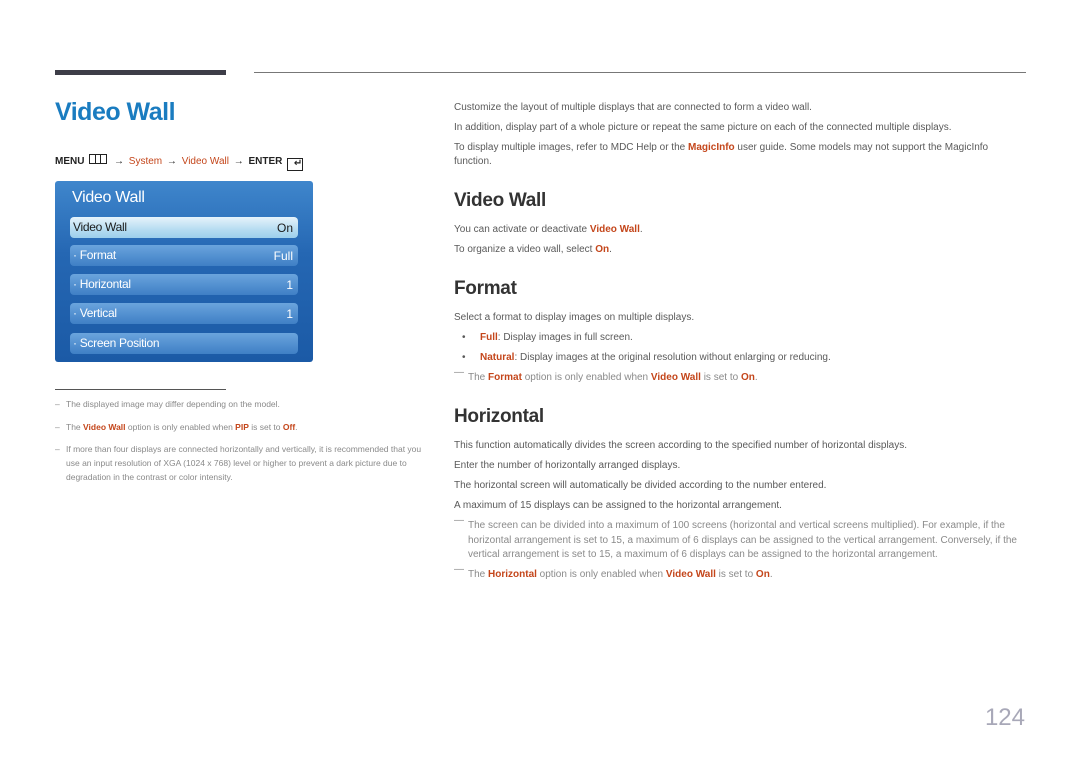 The image size is (1080, 763). I want to click on osd-item-screen-position: · Screen Position, so click(184, 343).